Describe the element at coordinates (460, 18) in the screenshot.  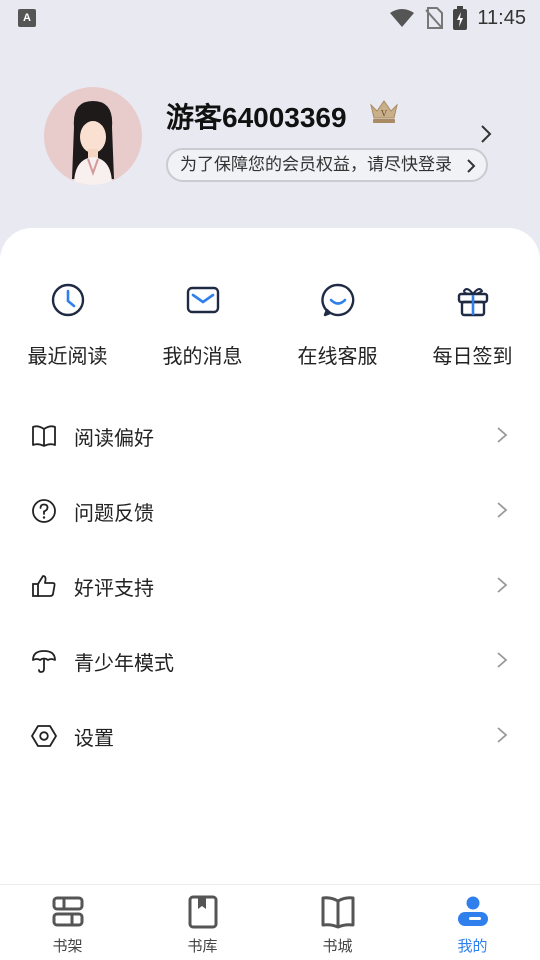
I see `battery-charging-icon` at that location.